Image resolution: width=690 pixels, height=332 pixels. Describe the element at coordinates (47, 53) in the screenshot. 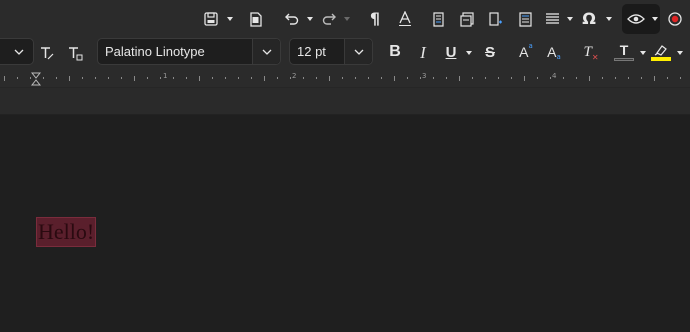

I see `update-style-icon` at that location.